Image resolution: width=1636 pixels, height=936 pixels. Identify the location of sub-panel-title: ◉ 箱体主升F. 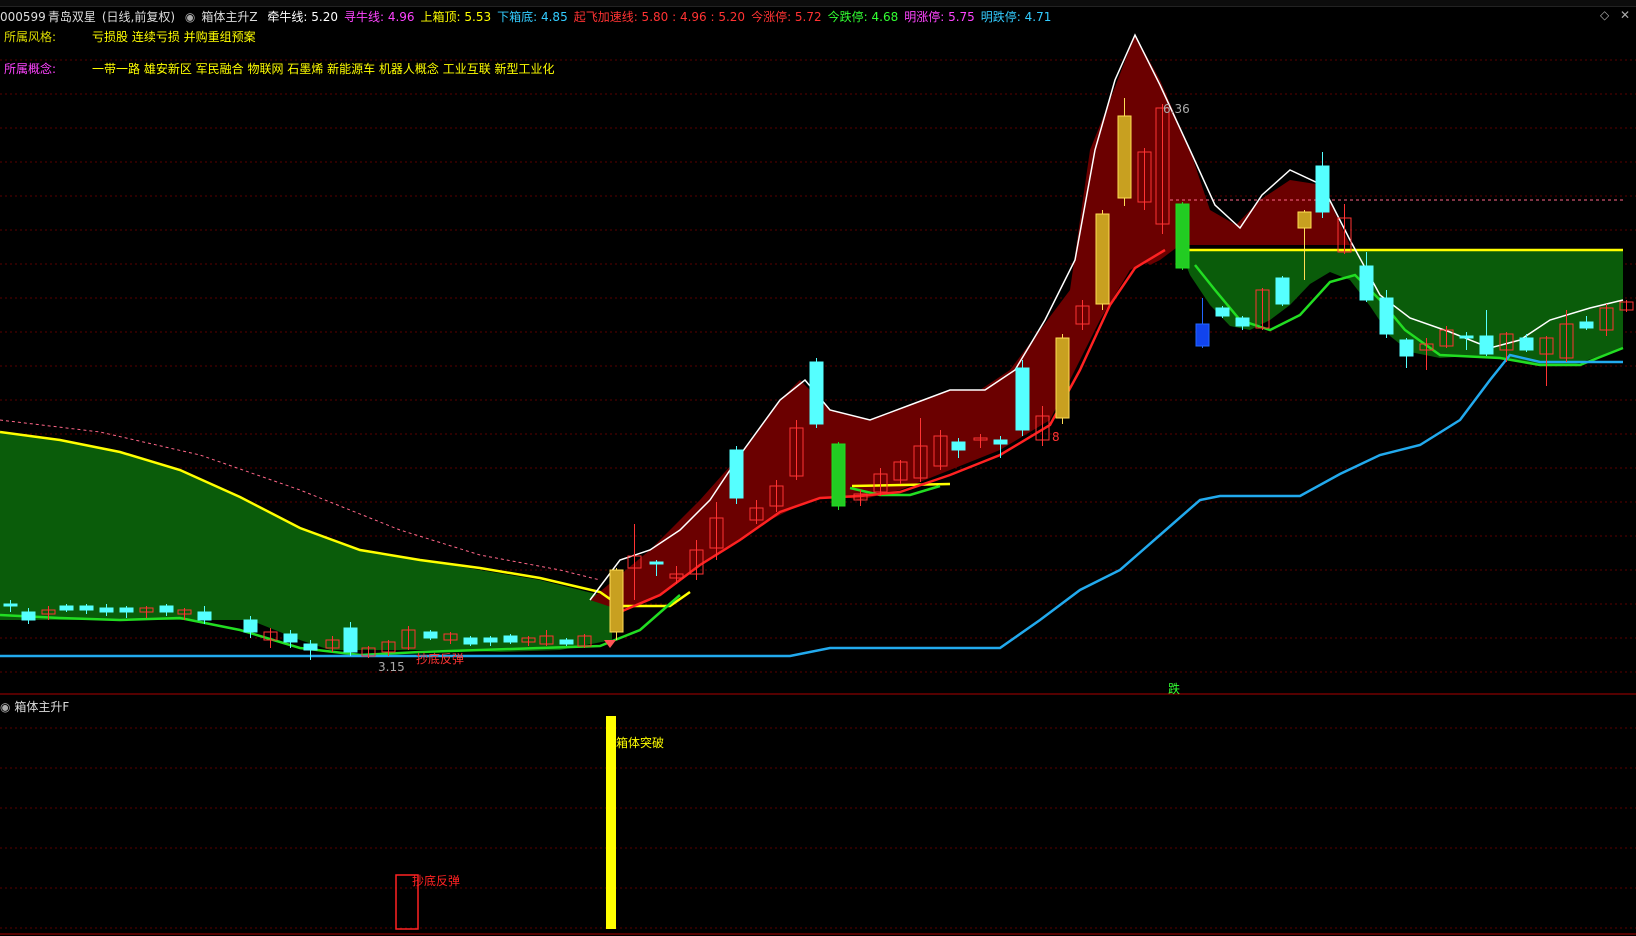
(34, 706).